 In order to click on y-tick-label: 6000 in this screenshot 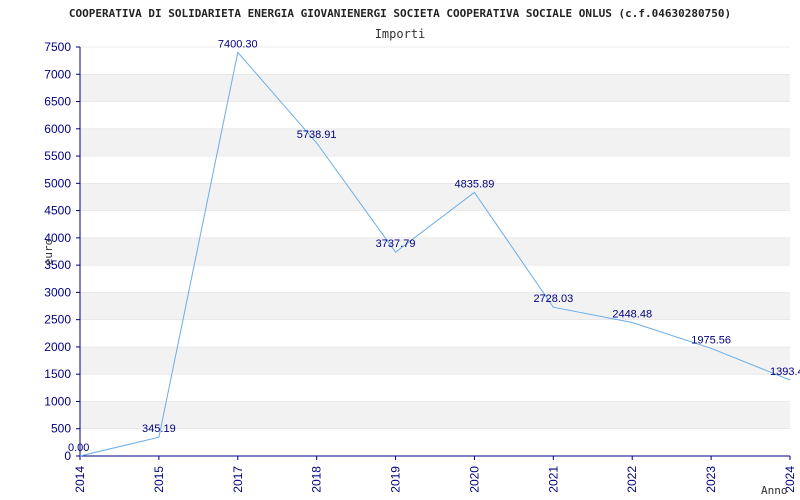, I will do `click(57, 129)`.